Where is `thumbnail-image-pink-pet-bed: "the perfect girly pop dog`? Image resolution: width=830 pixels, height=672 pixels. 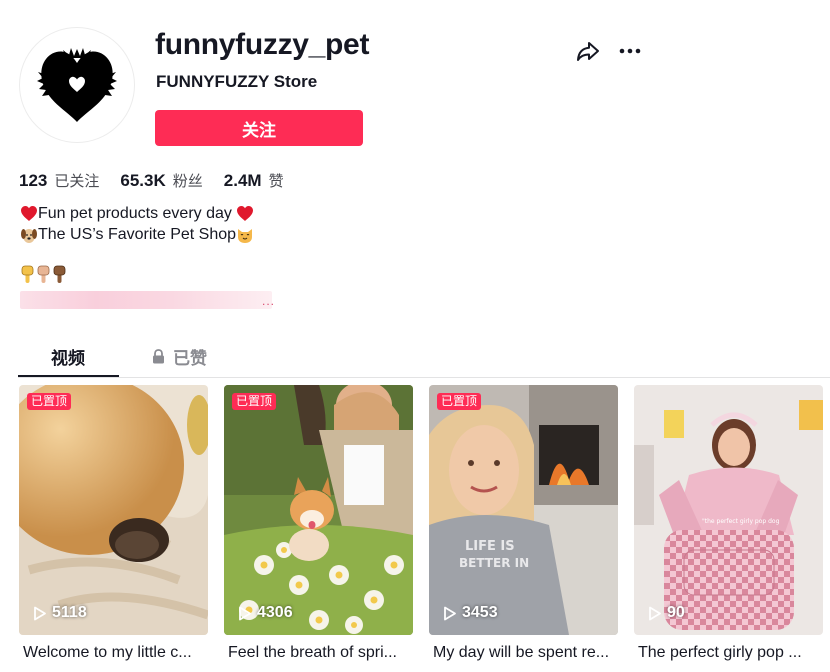 thumbnail-image-pink-pet-bed: "the perfect girly pop dog is located at coordinates (728, 510).